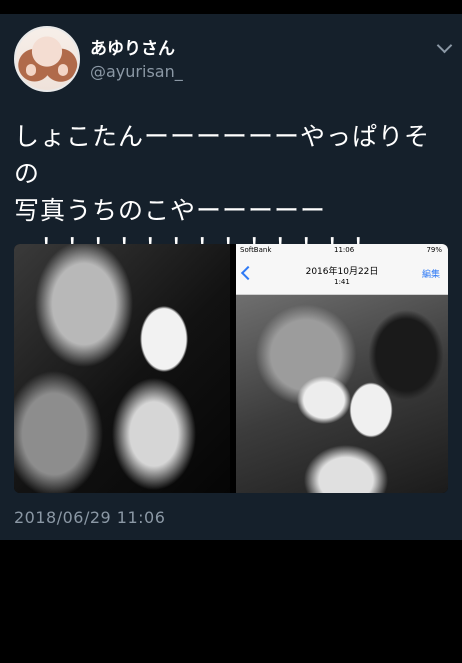  Describe the element at coordinates (47, 59) in the screenshot. I see `avatar` at that location.